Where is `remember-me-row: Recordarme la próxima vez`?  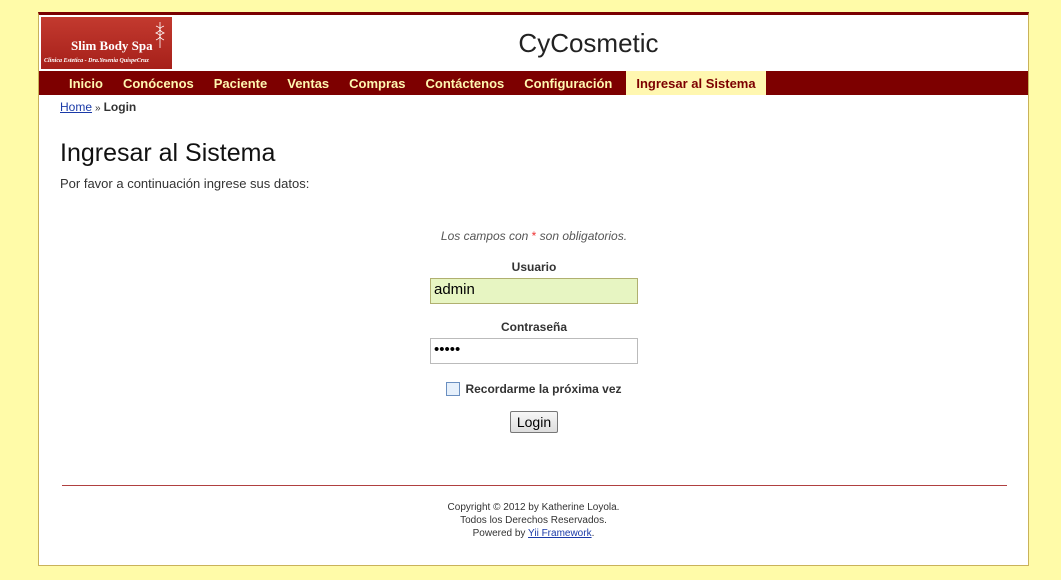 remember-me-row: Recordarme la próxima vez is located at coordinates (534, 389).